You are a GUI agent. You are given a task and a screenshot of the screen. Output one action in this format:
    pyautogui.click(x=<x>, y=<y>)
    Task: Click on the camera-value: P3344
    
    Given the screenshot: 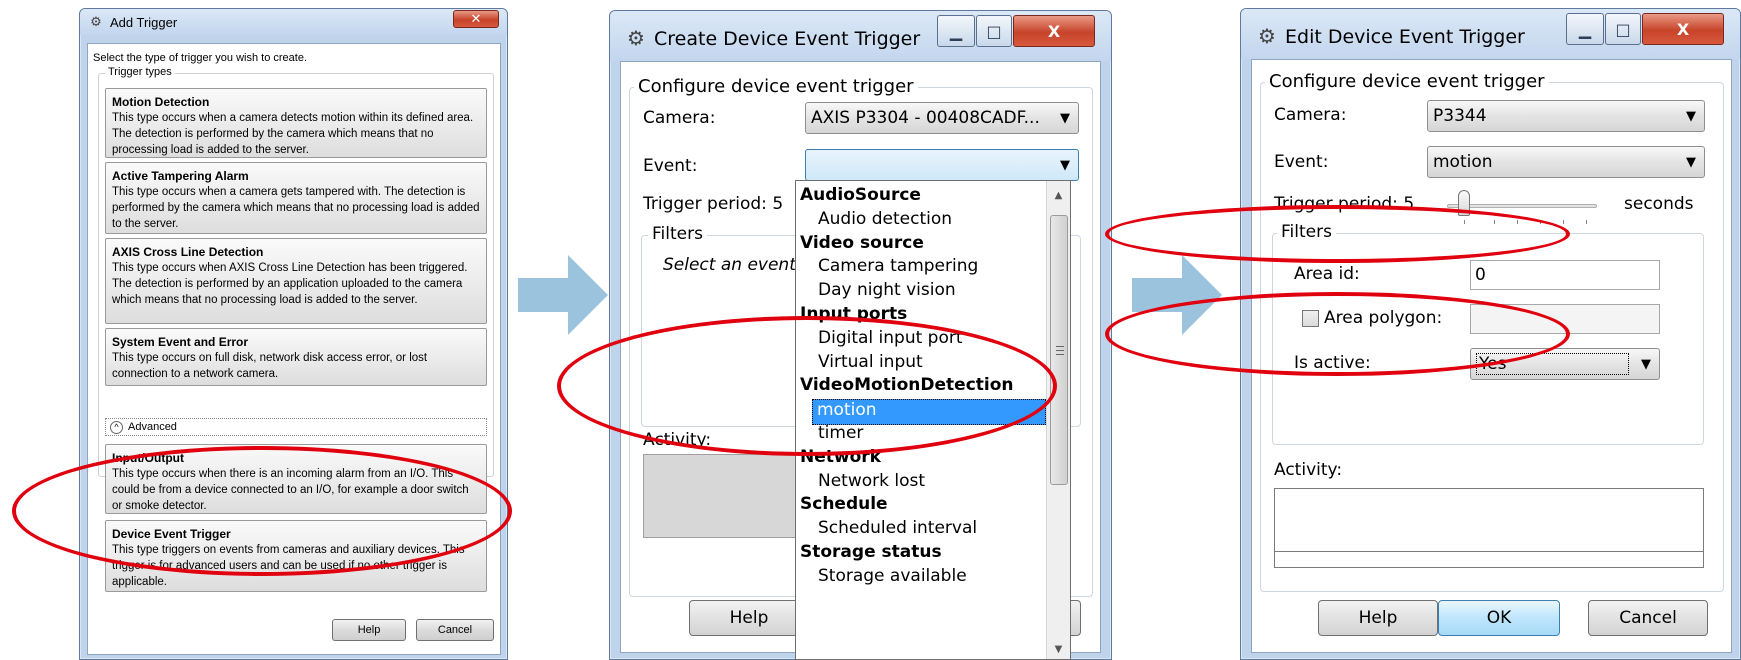 What is the action you would take?
    pyautogui.click(x=1460, y=116)
    